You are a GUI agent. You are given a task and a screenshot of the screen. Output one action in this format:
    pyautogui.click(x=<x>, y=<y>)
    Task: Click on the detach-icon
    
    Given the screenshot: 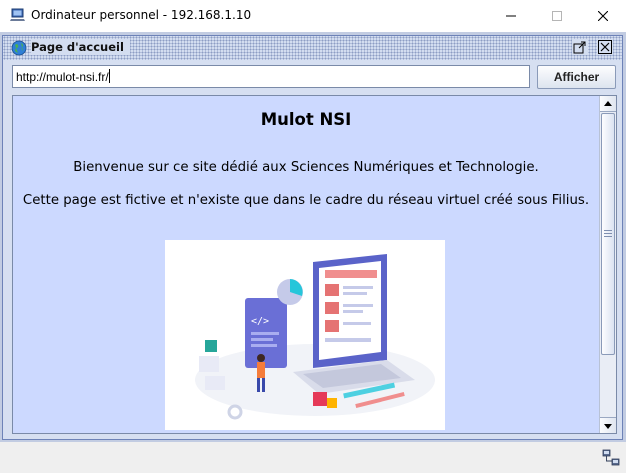 What is the action you would take?
    pyautogui.click(x=579, y=47)
    